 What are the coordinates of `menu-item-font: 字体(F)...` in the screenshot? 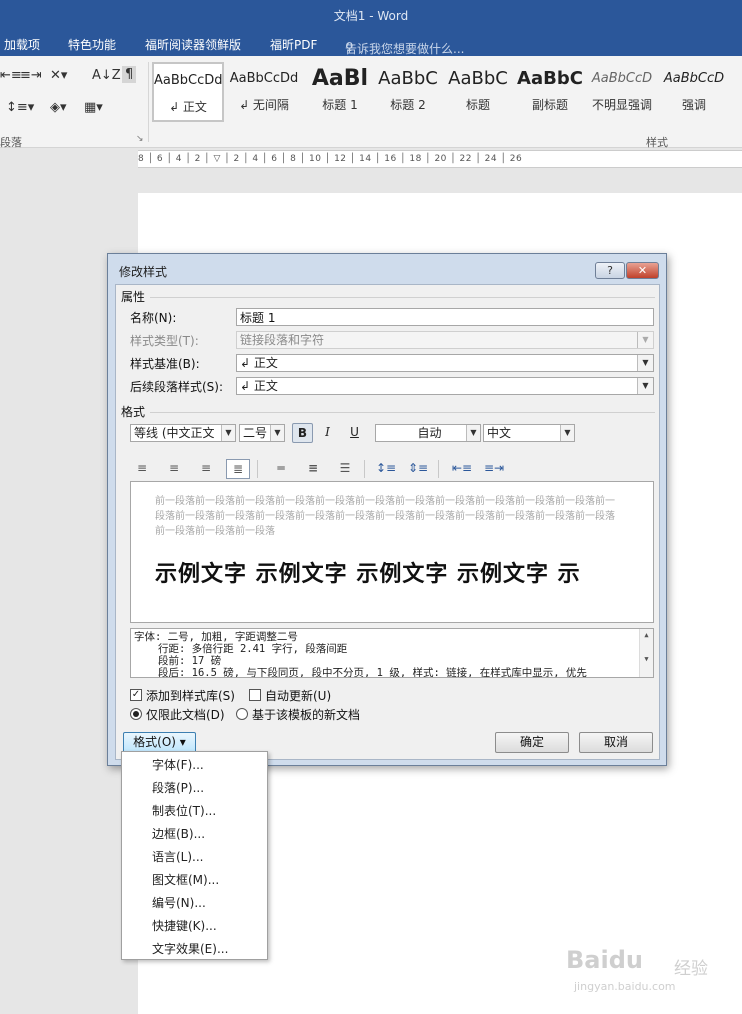 It's located at (194, 765).